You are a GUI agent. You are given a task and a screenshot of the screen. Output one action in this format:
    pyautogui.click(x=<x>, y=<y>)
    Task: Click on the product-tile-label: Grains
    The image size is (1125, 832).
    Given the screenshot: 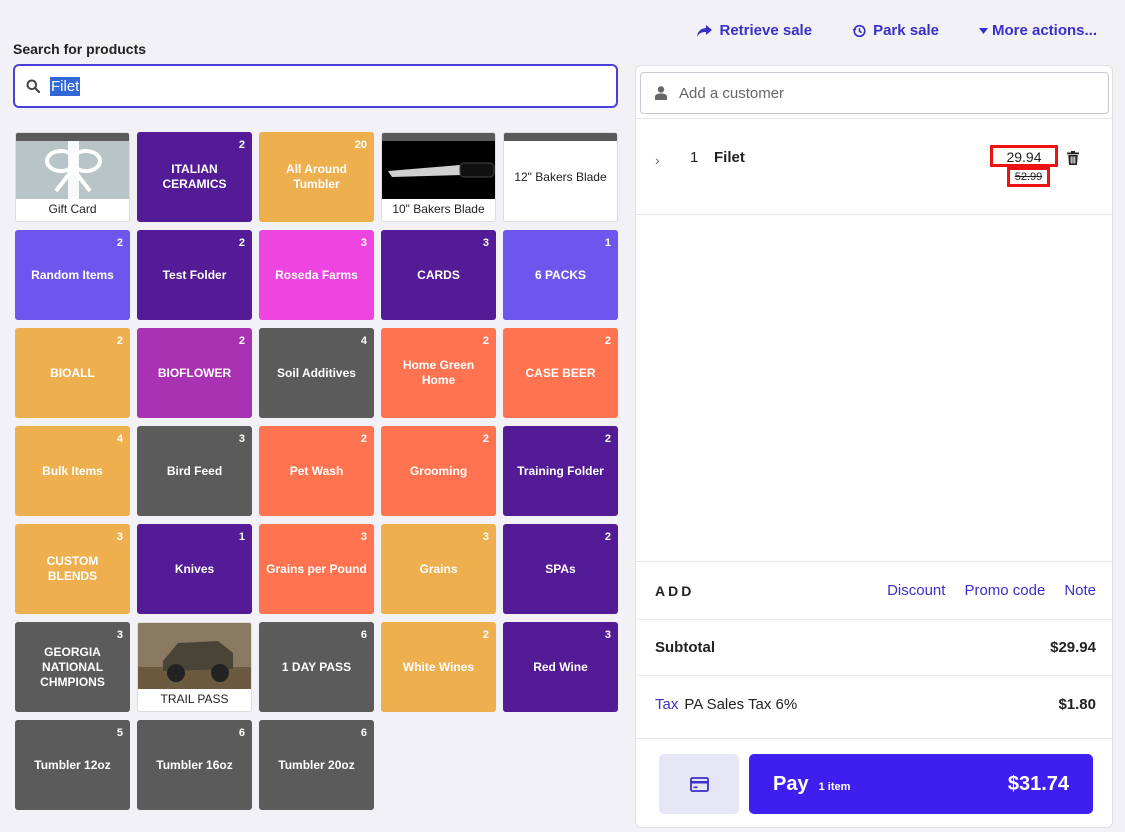 What is the action you would take?
    pyautogui.click(x=438, y=568)
    